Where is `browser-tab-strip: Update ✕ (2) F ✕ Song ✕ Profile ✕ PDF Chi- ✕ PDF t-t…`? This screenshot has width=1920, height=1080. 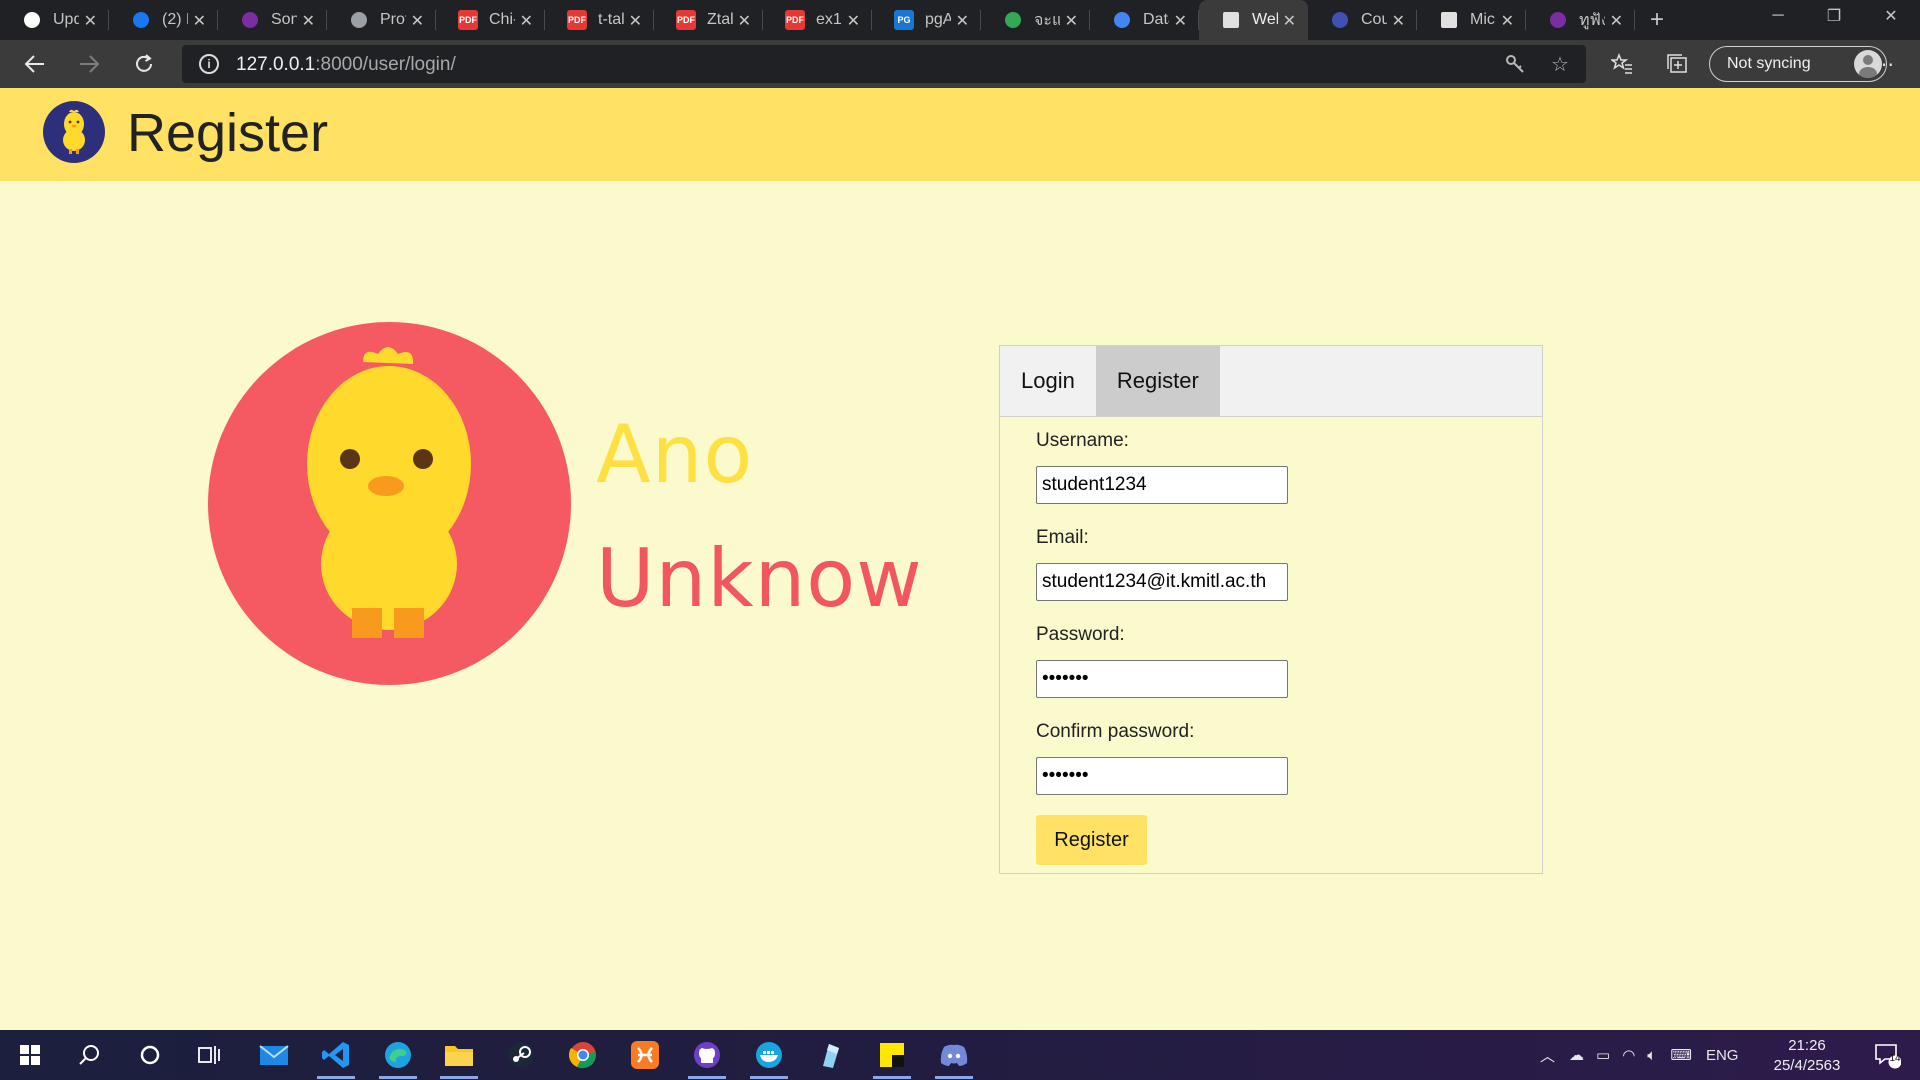 browser-tab-strip: Update ✕ (2) F ✕ Song ✕ Profile ✕ PDF Chi- ✕ PDF t-t… is located at coordinates (960, 20).